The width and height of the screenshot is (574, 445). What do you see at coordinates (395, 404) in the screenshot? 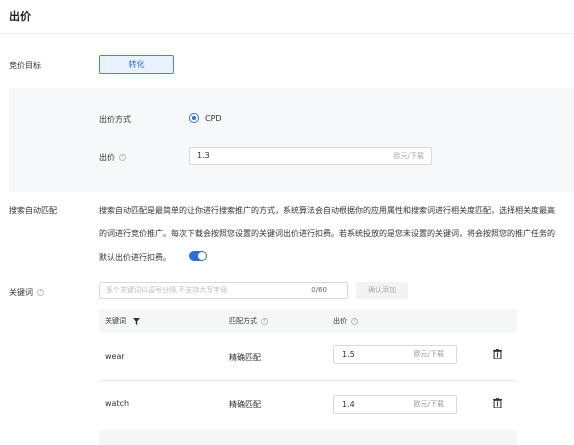
I see `row2-bid-input: 1.4 欧元/下载` at bounding box center [395, 404].